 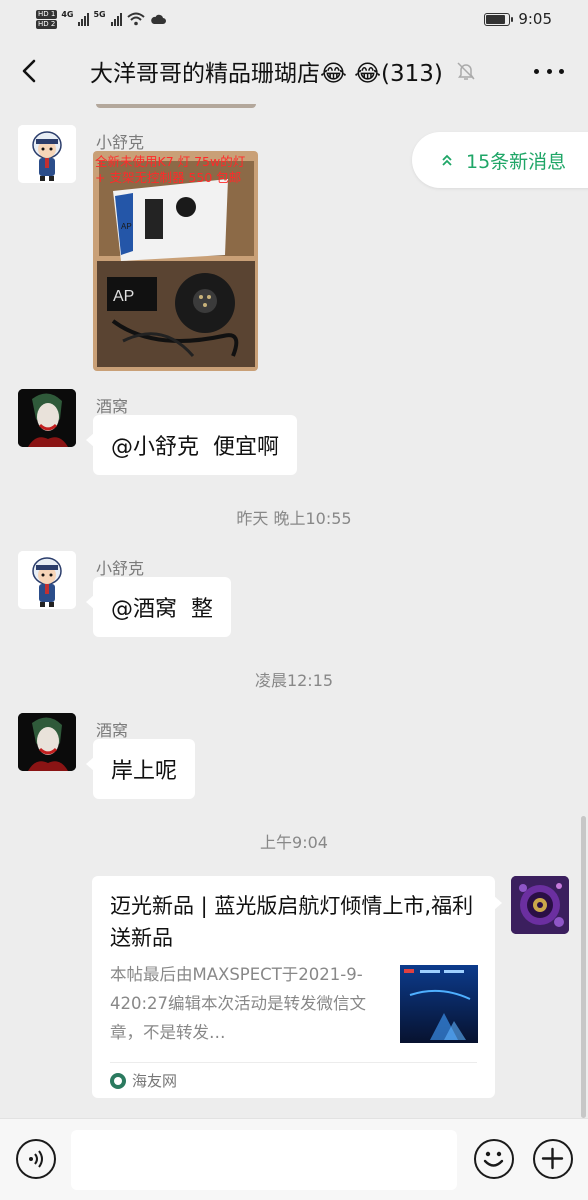 I want to click on cloud-icon, so click(x=158, y=19).